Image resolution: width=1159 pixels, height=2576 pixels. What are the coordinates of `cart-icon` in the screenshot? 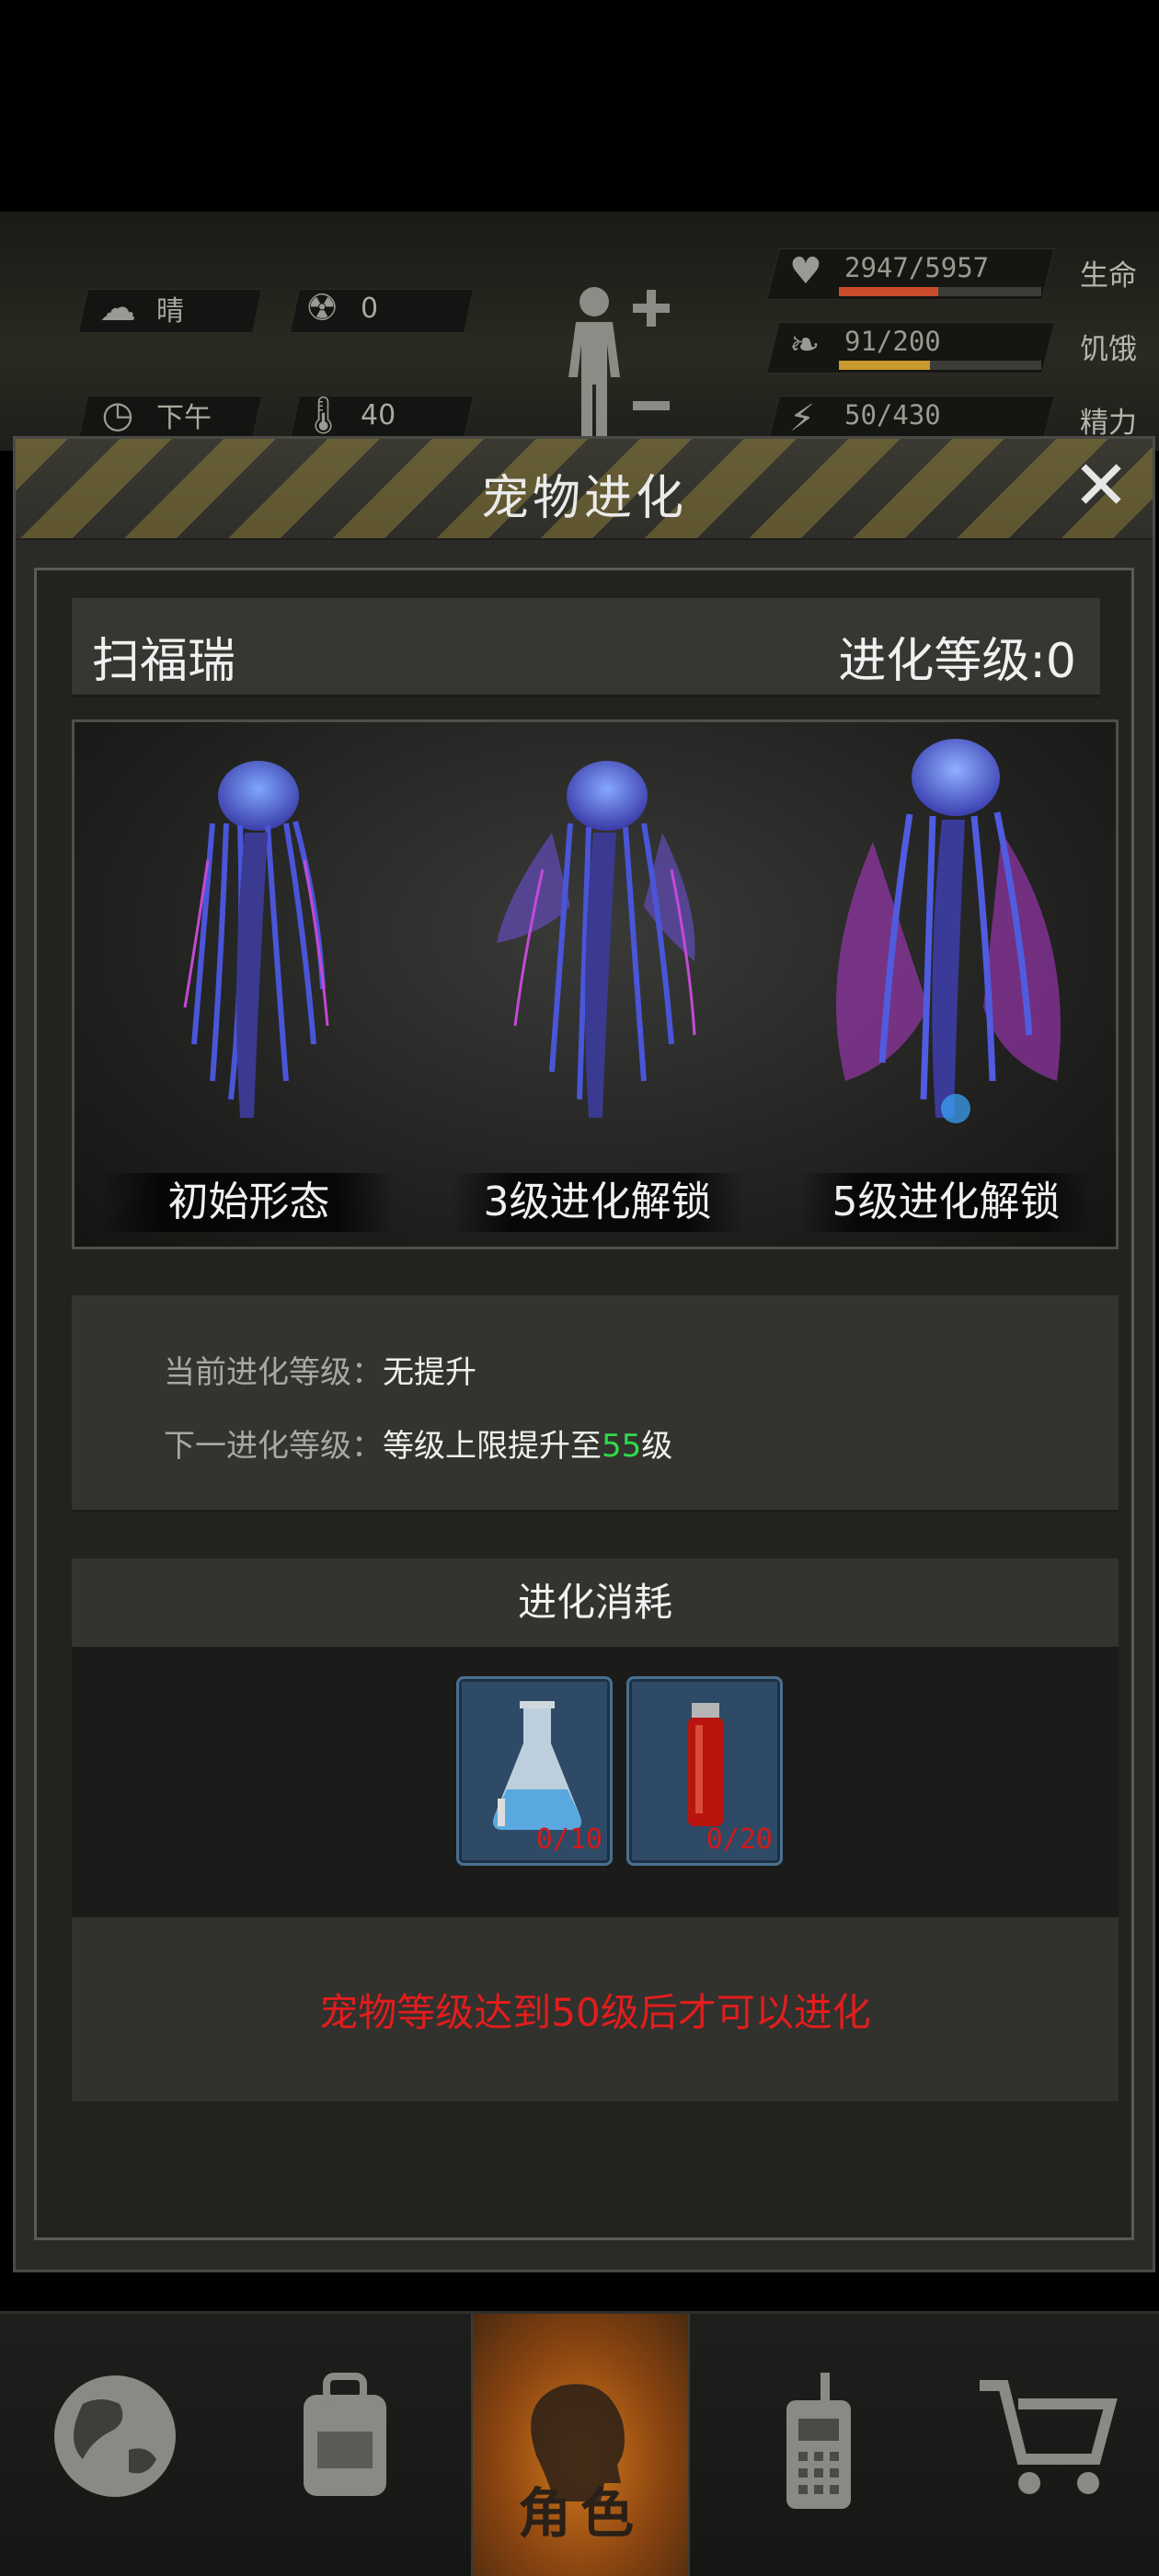 It's located at (1049, 2437).